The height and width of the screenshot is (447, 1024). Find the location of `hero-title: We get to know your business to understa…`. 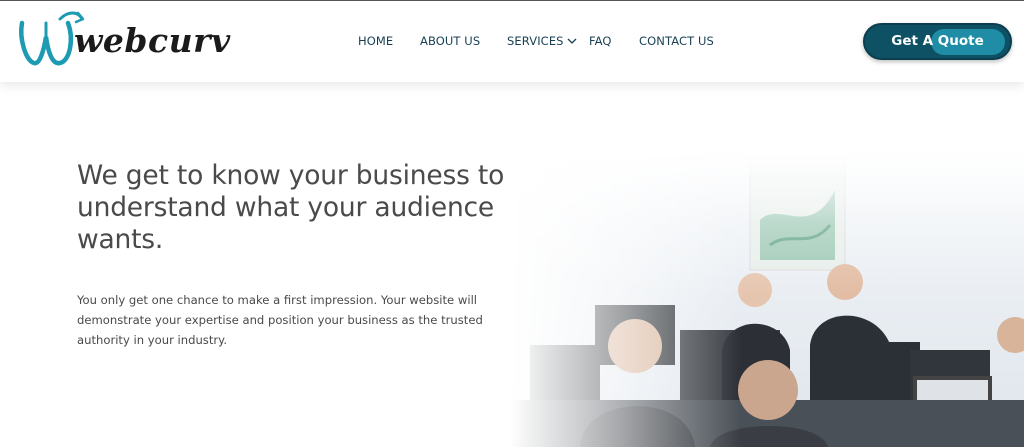

hero-title: We get to know your business to understa… is located at coordinates (291, 207).